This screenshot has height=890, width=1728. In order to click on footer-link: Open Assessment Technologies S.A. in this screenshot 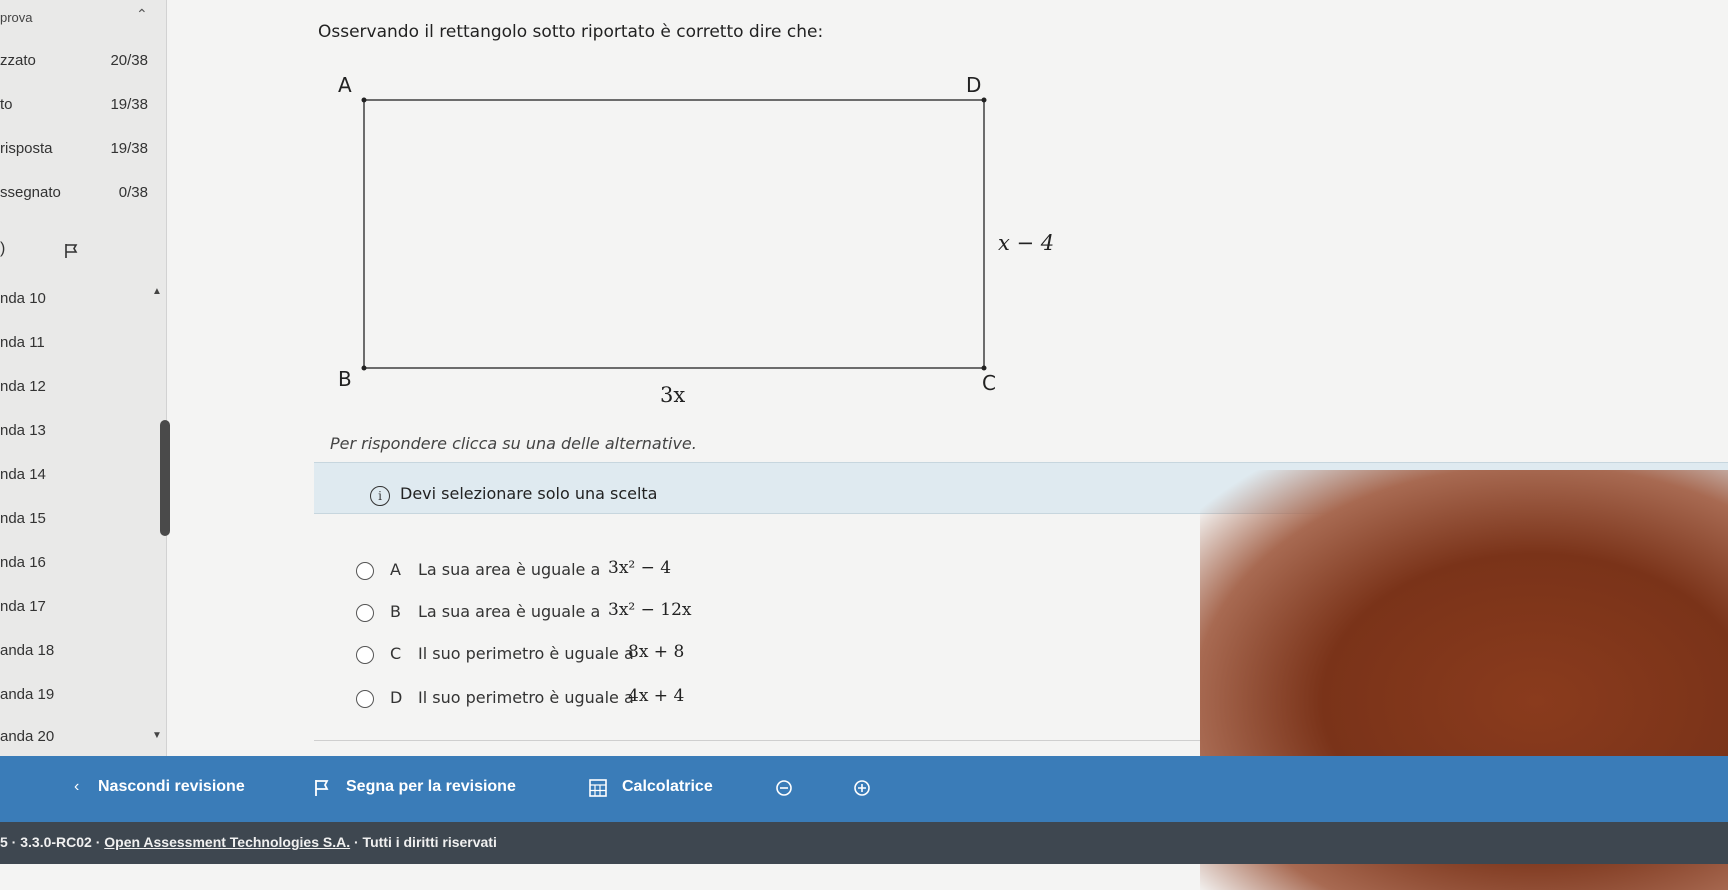, I will do `click(227, 842)`.